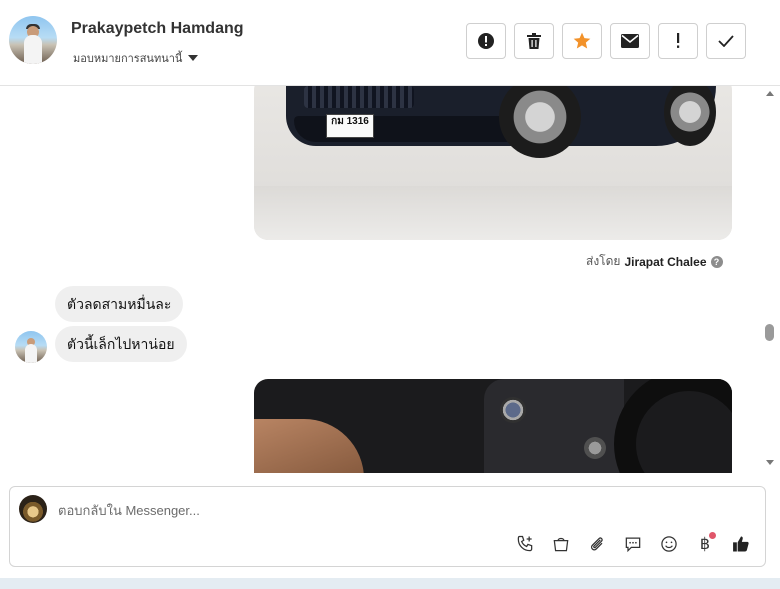  Describe the element at coordinates (561, 544) in the screenshot. I see `shopping-bag-icon` at that location.